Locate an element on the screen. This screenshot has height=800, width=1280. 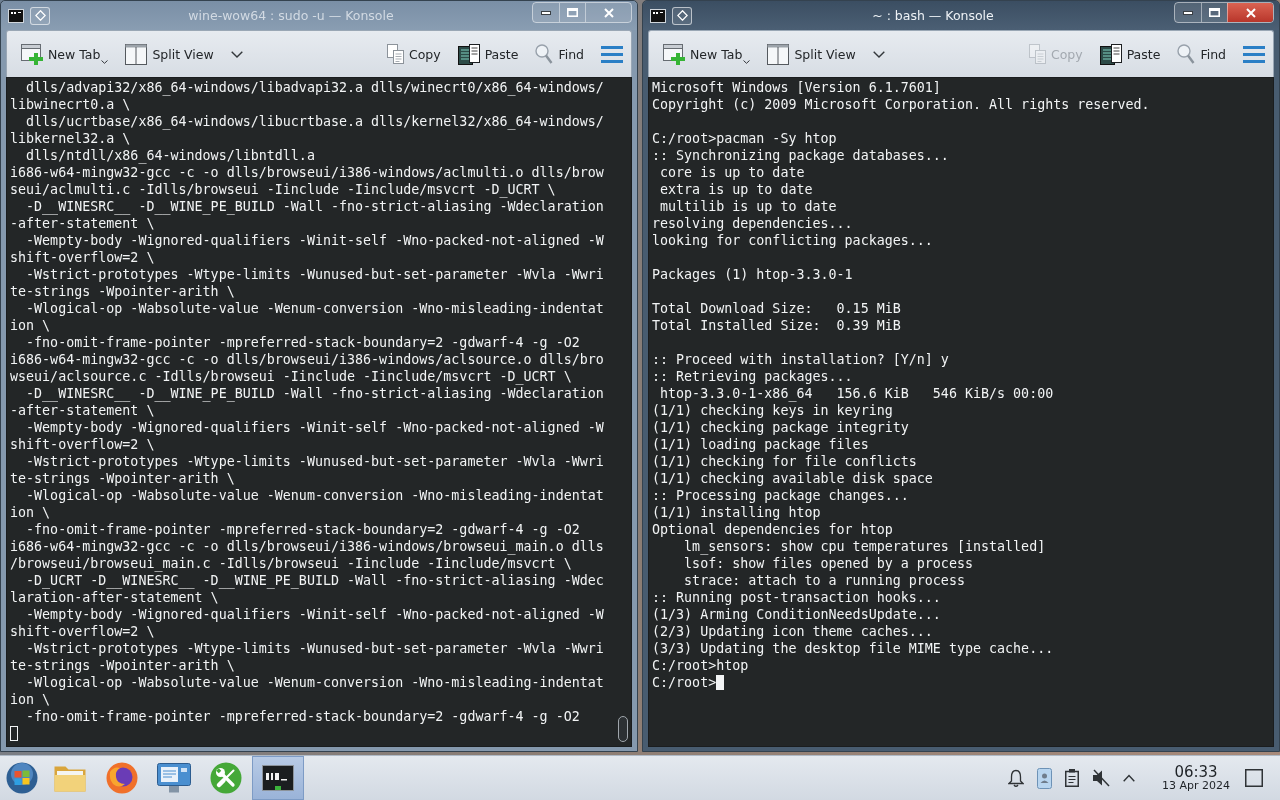
bell-icon is located at coordinates (1016, 778).